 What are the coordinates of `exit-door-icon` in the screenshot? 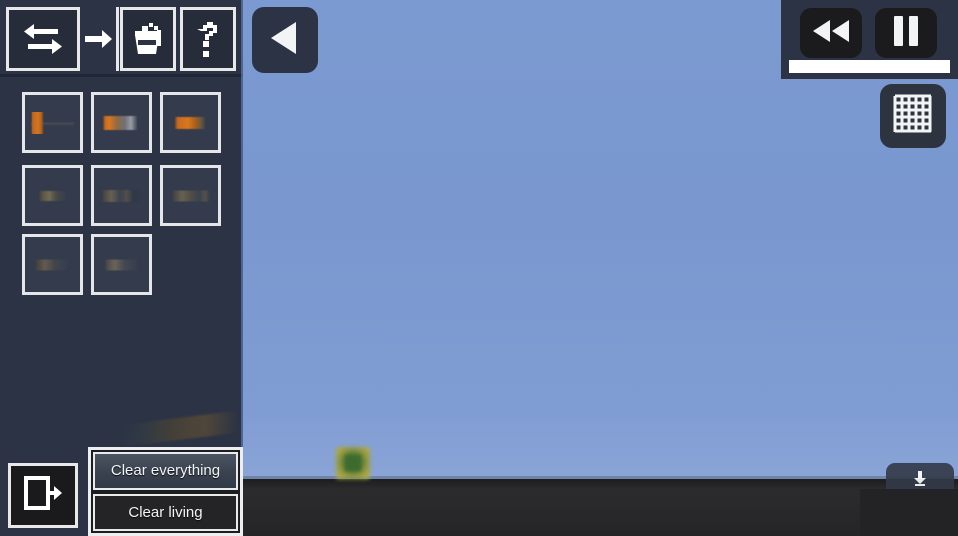 It's located at (43, 495).